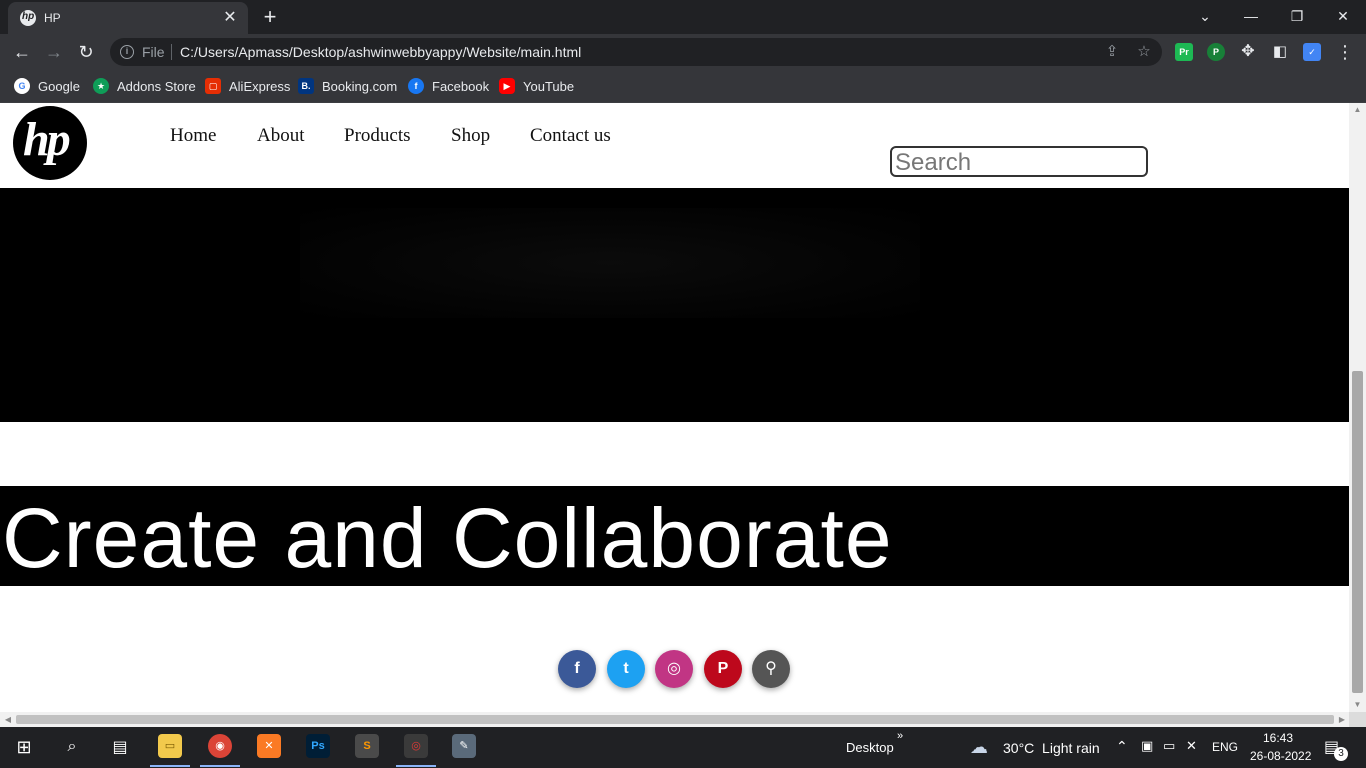  I want to click on extensions-puzzle-icon: ✥, so click(1248, 52).